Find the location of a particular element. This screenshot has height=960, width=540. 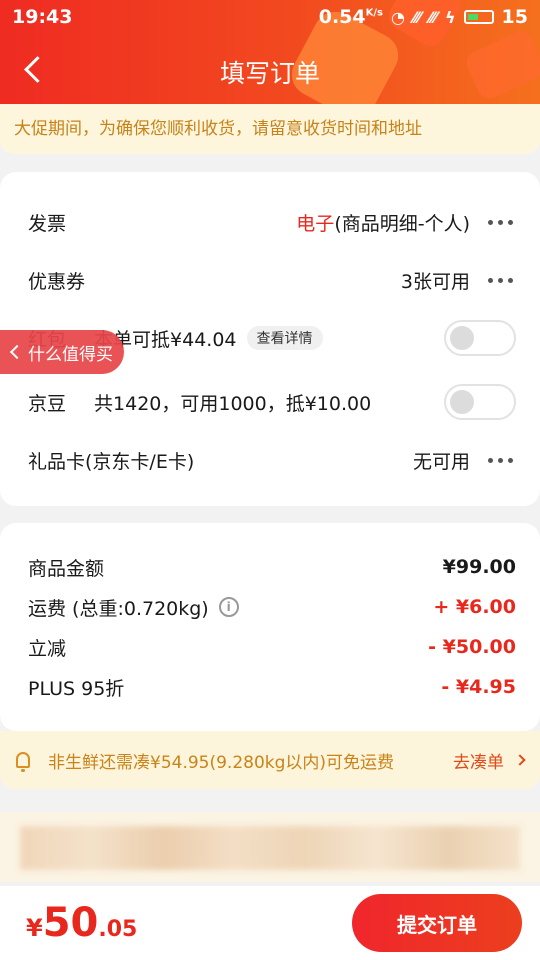

plus-discount-row: PLUS 95折 - ¥4.95 is located at coordinates (272, 687).